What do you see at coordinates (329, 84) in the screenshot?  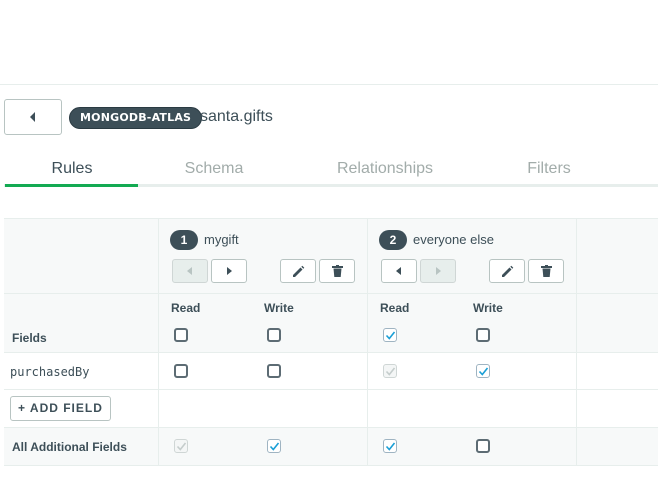 I see `top-divider` at bounding box center [329, 84].